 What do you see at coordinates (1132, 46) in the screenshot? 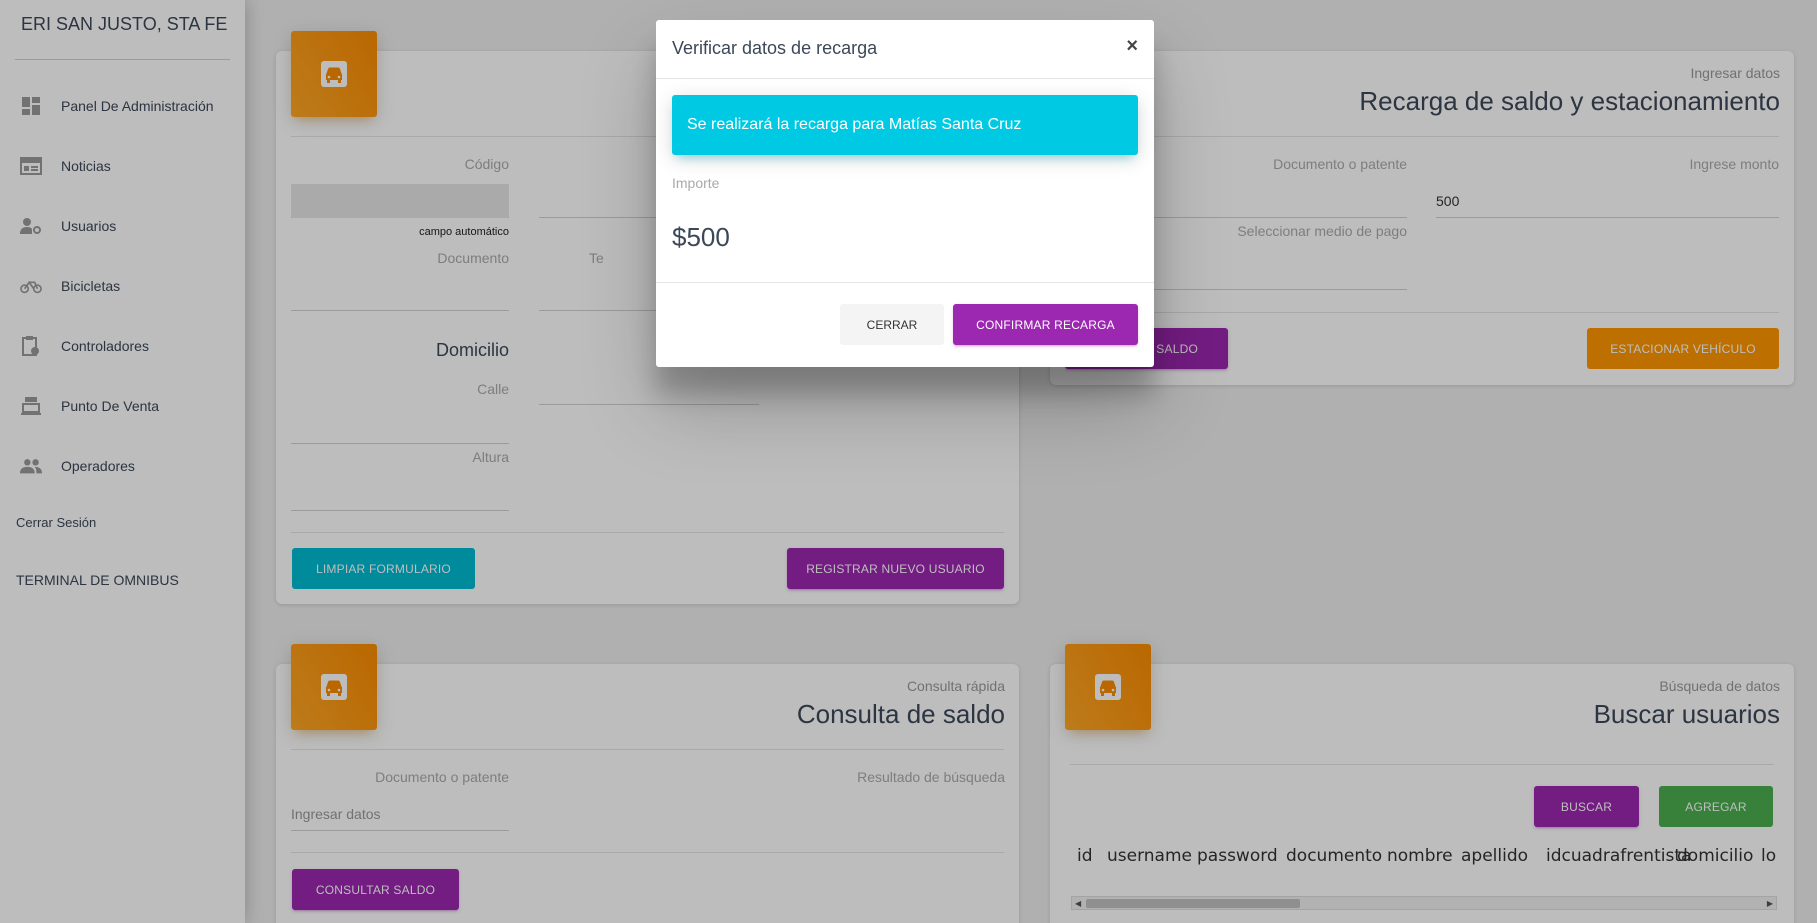
I see `close-icon: ×` at bounding box center [1132, 46].